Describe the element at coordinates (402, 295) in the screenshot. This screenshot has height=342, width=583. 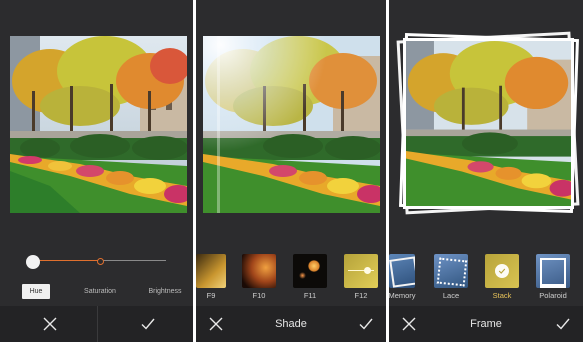
I see `frame-label: Memory` at that location.